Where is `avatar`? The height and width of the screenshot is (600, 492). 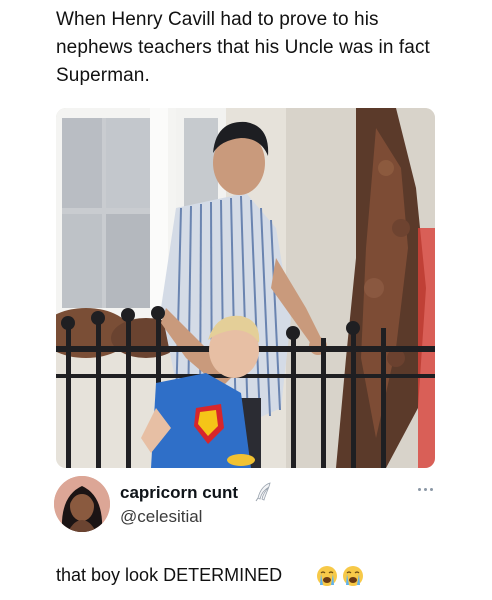
avatar is located at coordinates (82, 504).